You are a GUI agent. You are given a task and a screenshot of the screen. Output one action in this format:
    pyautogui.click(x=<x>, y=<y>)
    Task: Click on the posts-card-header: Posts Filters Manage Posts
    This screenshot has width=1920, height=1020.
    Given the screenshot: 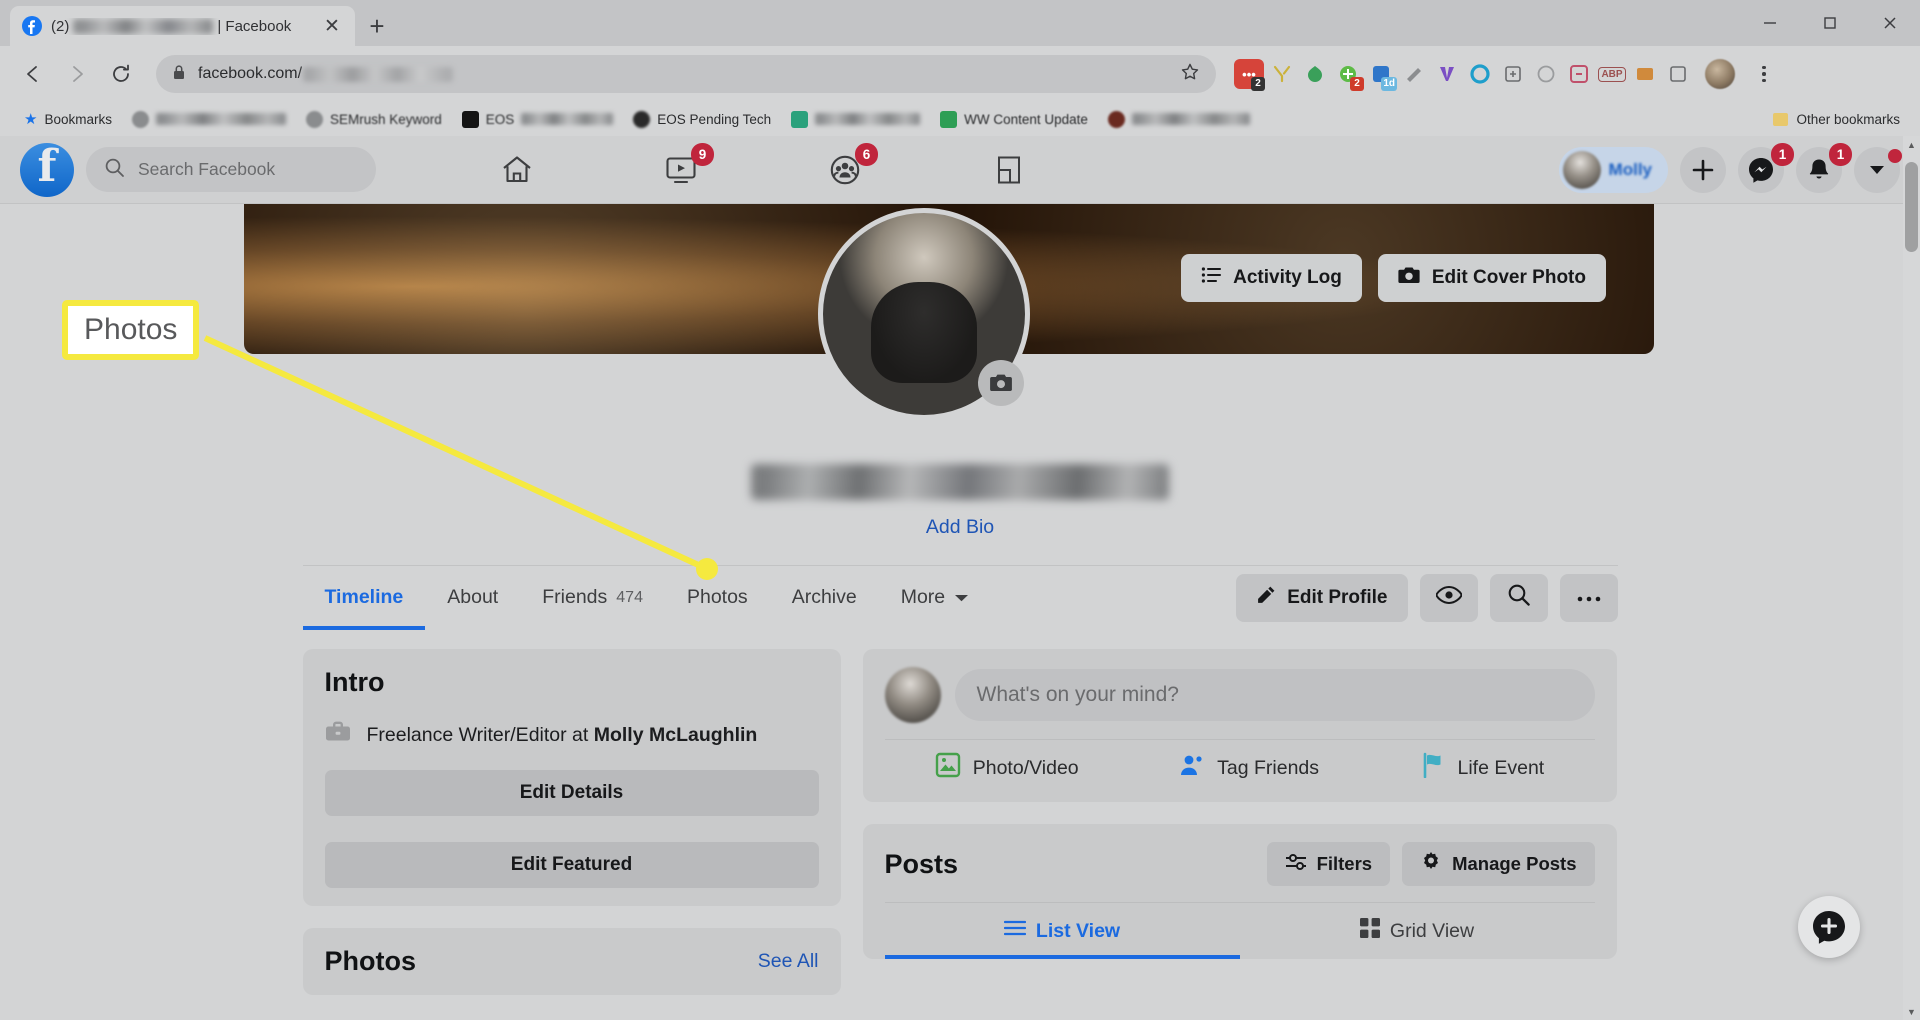 What is the action you would take?
    pyautogui.click(x=1240, y=864)
    